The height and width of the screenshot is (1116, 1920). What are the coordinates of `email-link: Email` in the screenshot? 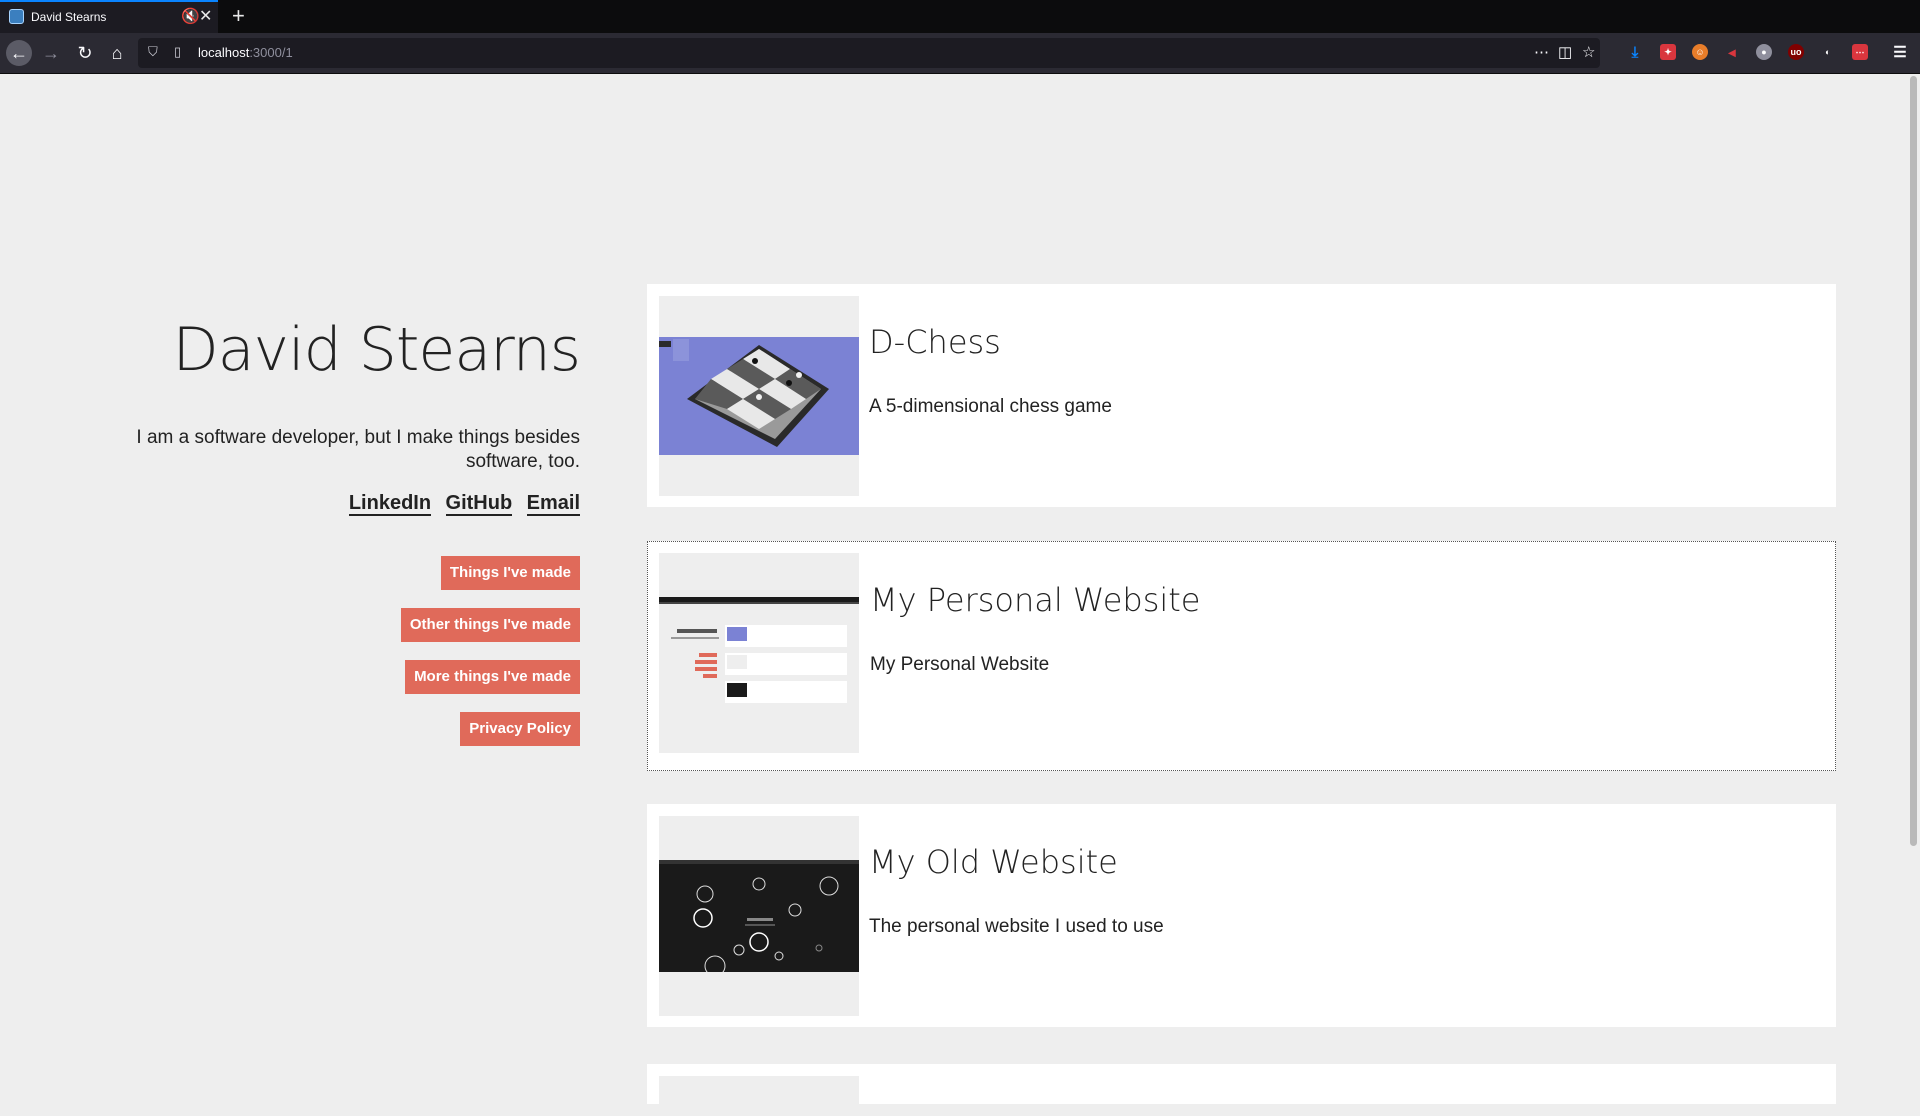 It's located at (553, 504).